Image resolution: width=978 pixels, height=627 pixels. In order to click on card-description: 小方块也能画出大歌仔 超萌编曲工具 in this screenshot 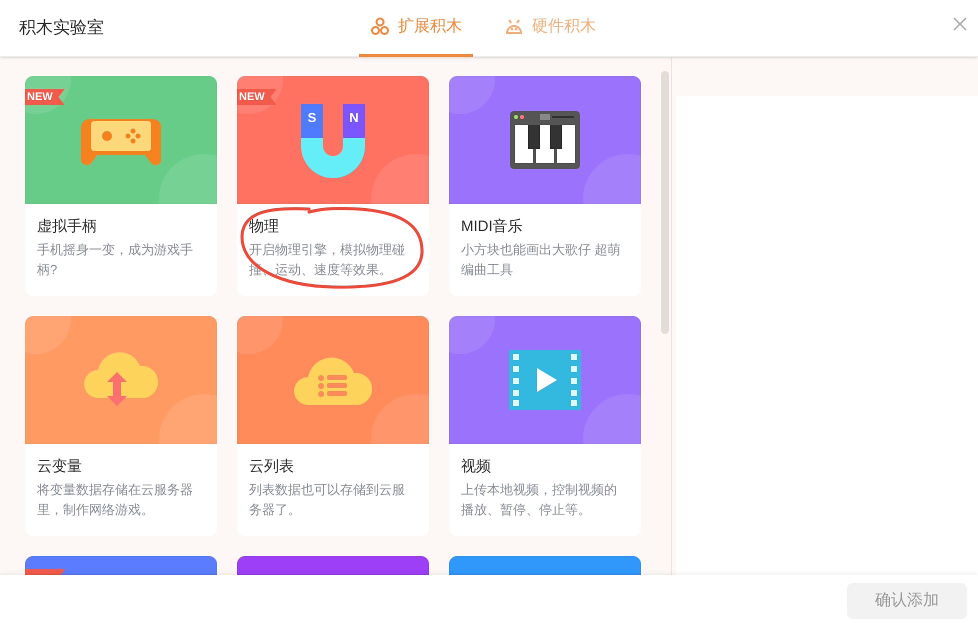, I will do `click(541, 260)`.